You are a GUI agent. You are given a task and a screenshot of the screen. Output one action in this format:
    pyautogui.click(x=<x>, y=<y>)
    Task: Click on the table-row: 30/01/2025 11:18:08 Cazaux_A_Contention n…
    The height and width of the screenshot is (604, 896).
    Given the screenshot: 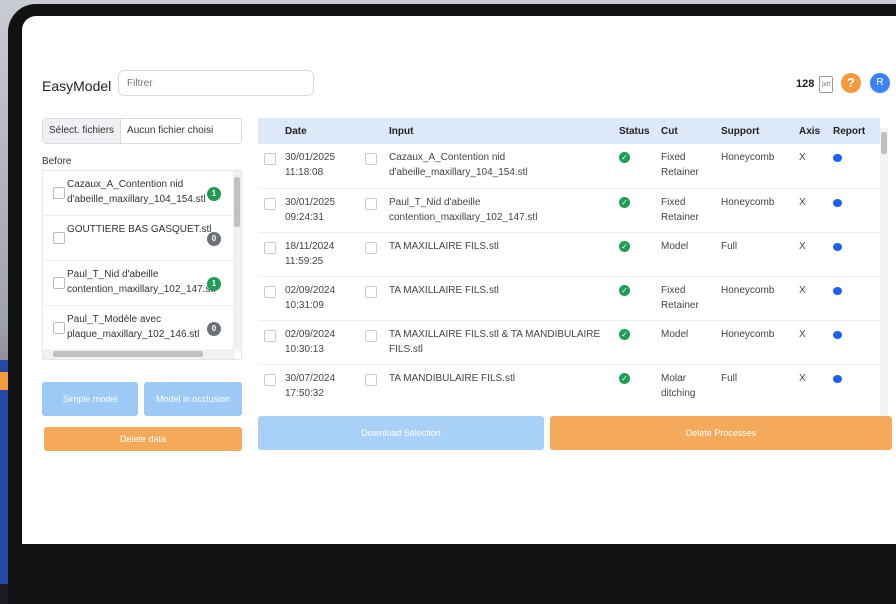 What is the action you would take?
    pyautogui.click(x=569, y=166)
    